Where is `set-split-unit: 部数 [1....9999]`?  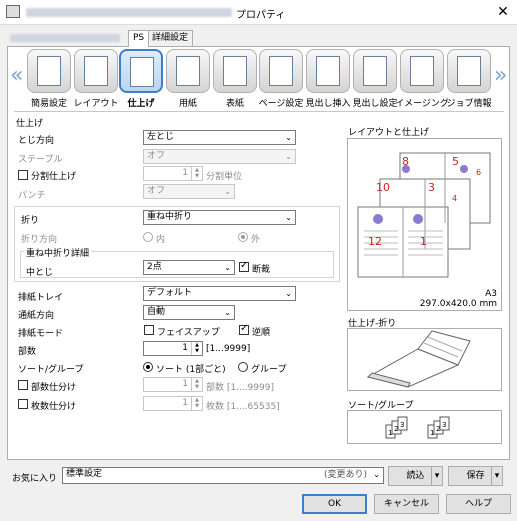
set-split-unit: 部数 [1....9999] is located at coordinates (240, 388).